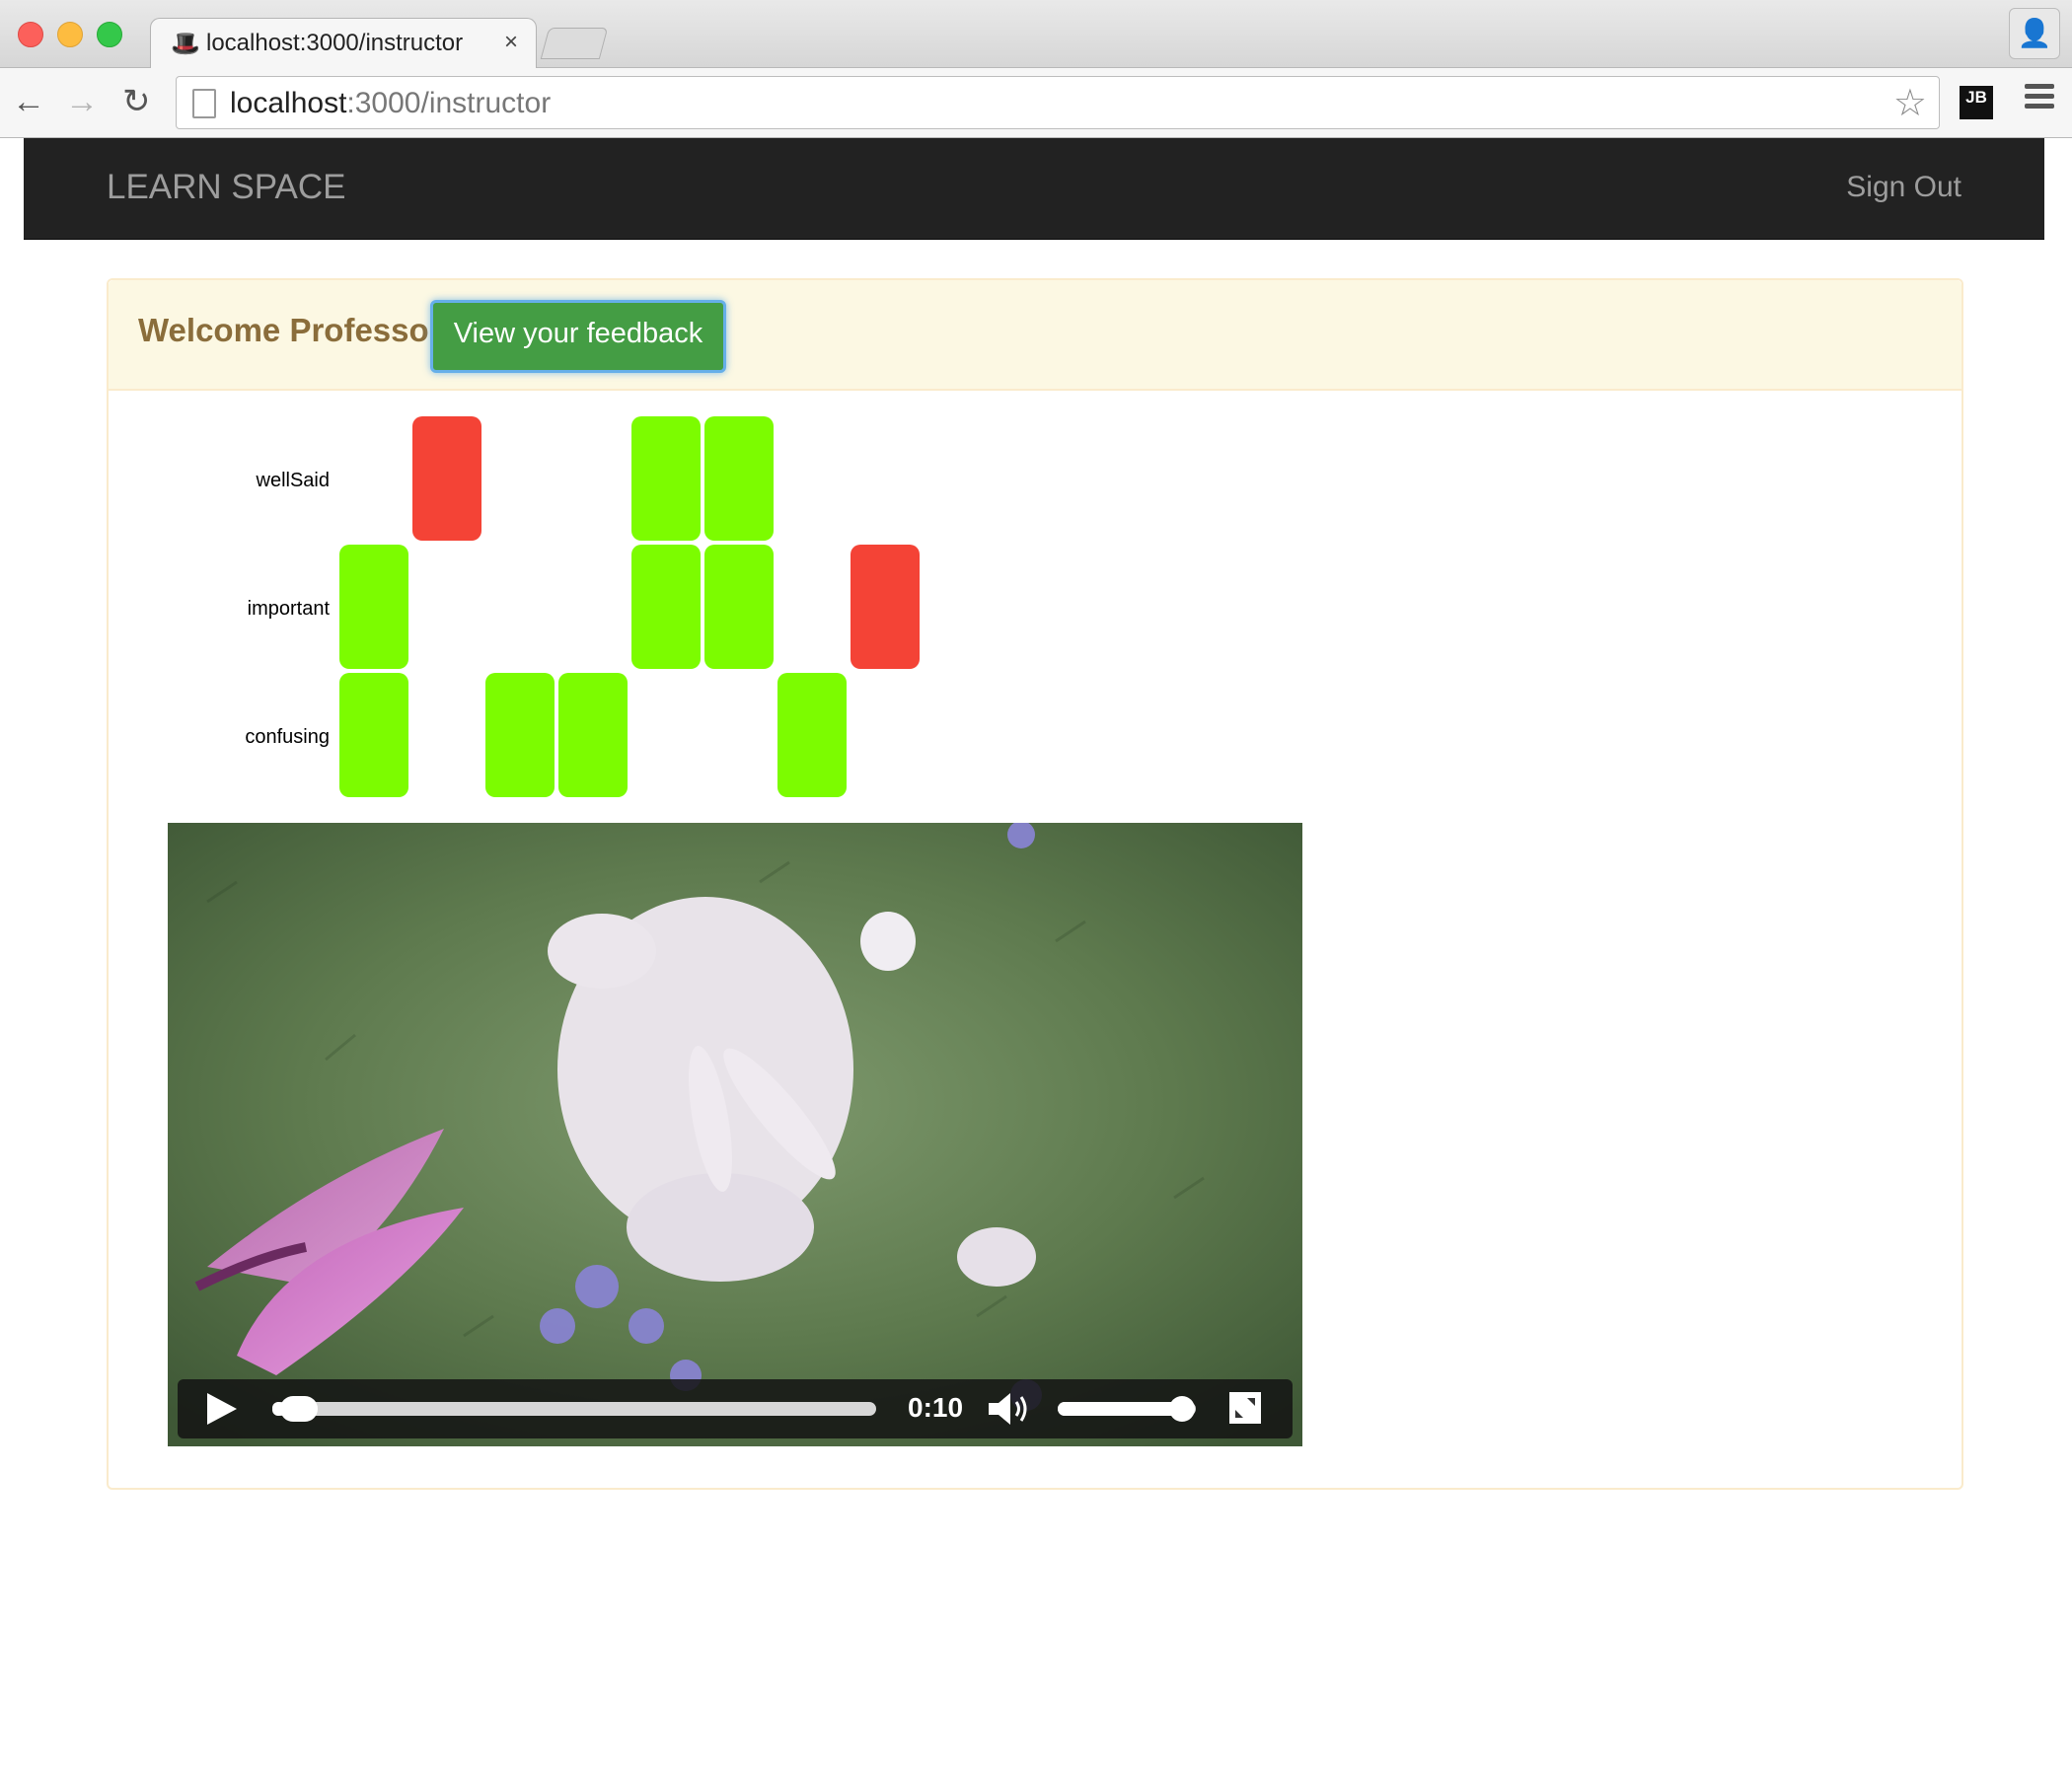 The width and height of the screenshot is (2072, 1768). What do you see at coordinates (1120, 1409) in the screenshot?
I see `volume-fill` at bounding box center [1120, 1409].